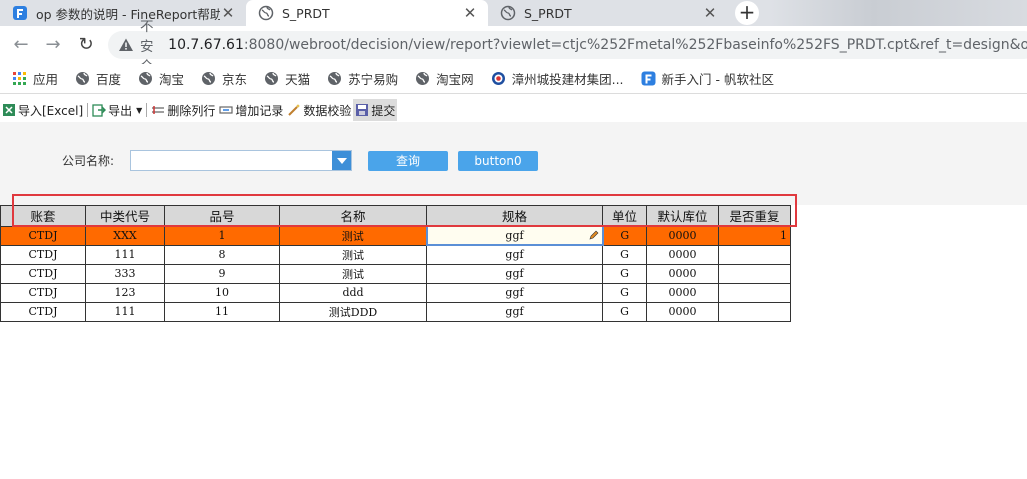  I want to click on table-cell: 333, so click(125, 273).